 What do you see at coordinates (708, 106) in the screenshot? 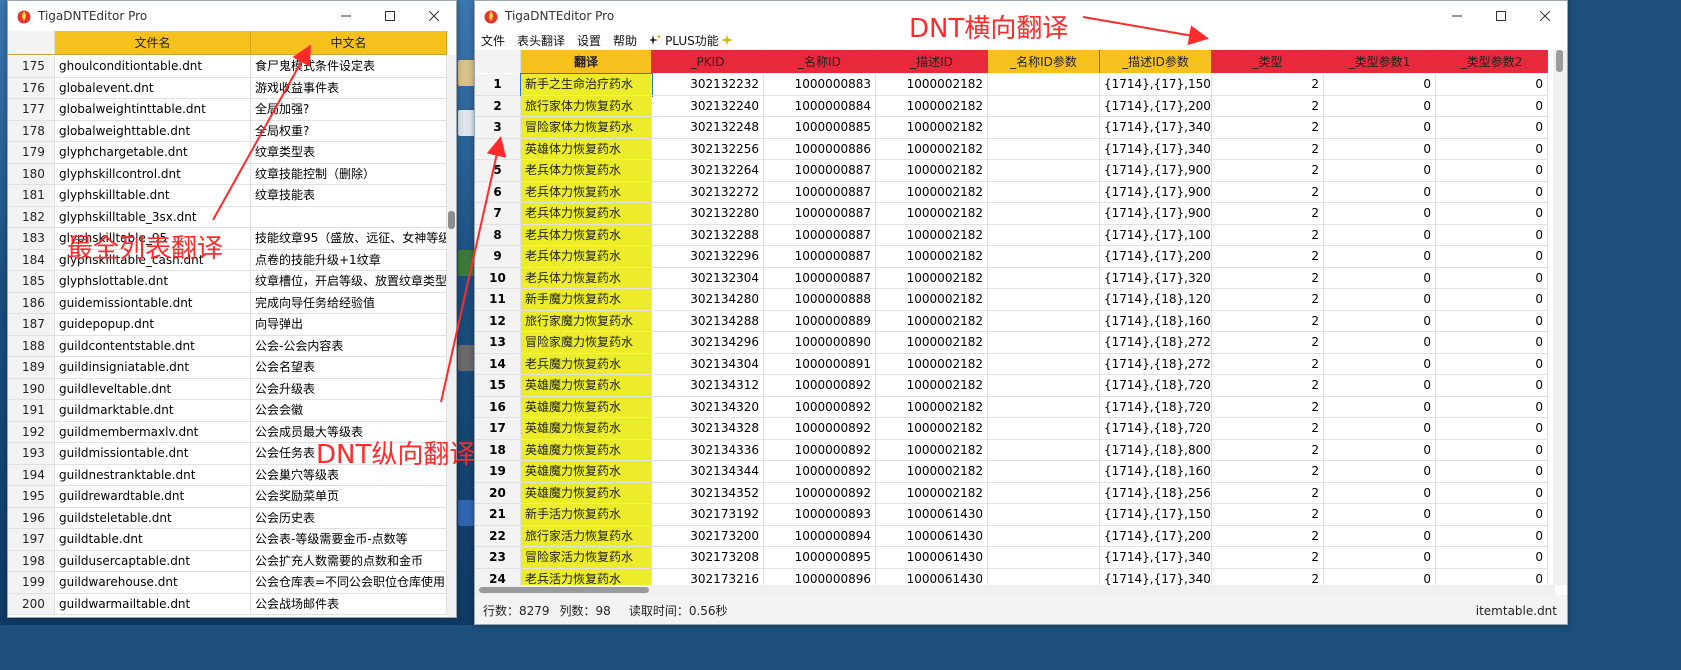
I see `data-cell: 302132240` at bounding box center [708, 106].